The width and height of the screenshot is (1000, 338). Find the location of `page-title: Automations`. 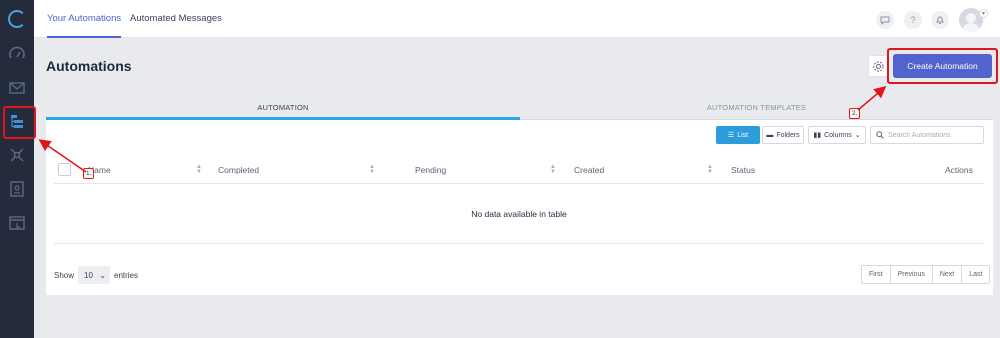

page-title: Automations is located at coordinates (89, 66).